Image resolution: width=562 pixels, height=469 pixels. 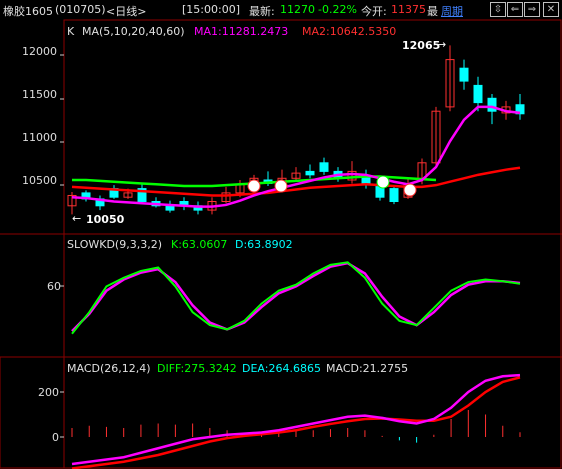 What do you see at coordinates (367, 368) in the screenshot?
I see `macd-value-label: MACD:21.2755` at bounding box center [367, 368].